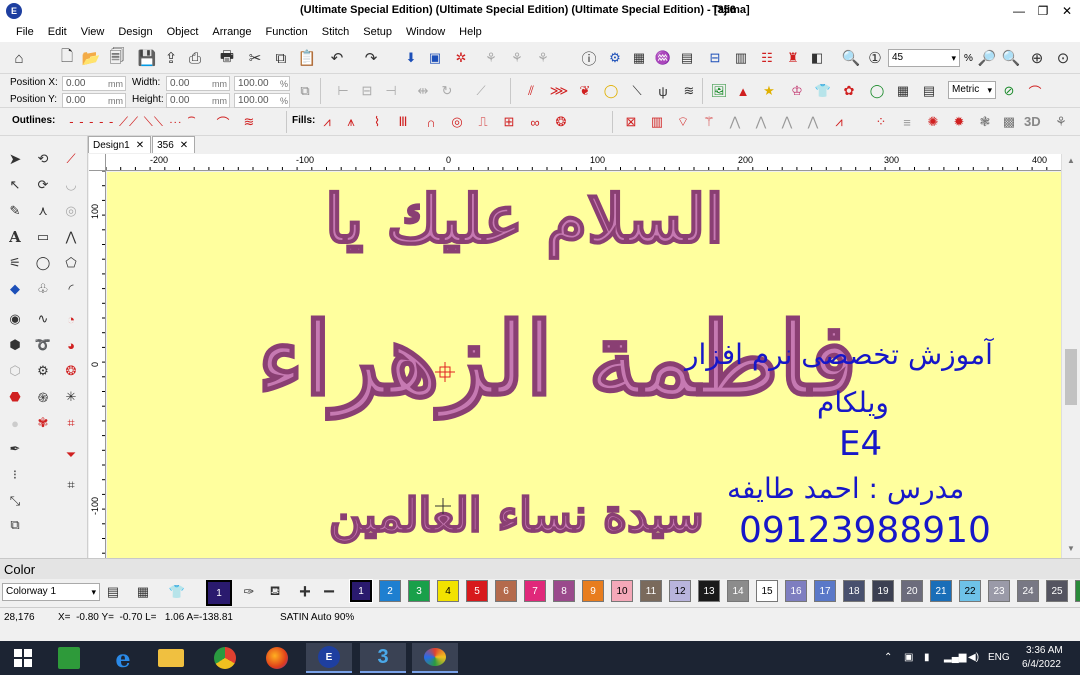 This screenshot has width=1080, height=675. I want to click on taskbar-chrome-icon, so click(225, 658).